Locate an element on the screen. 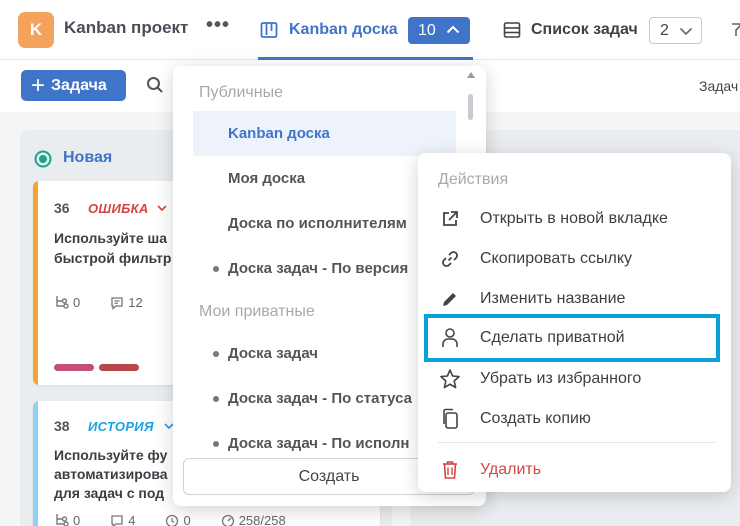  board-item: Моя доска is located at coordinates (324, 178).